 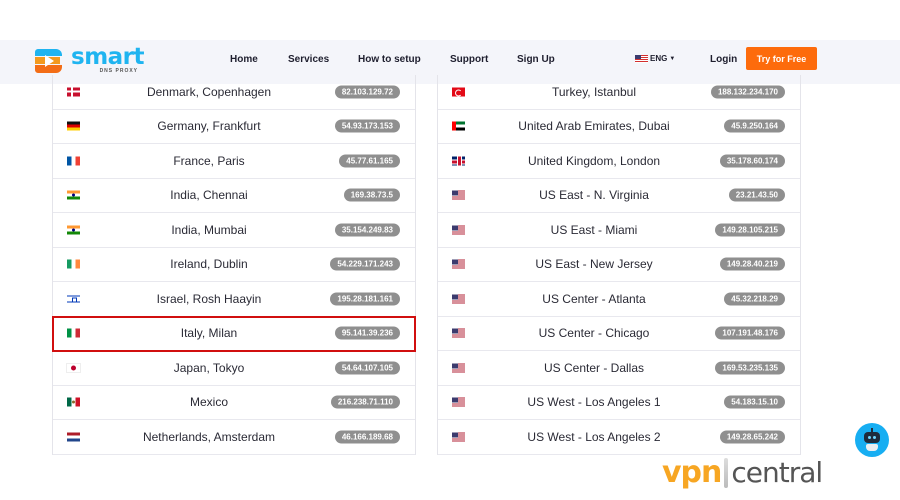 I want to click on server-location: Israel, Rosh Haayin, so click(x=209, y=298).